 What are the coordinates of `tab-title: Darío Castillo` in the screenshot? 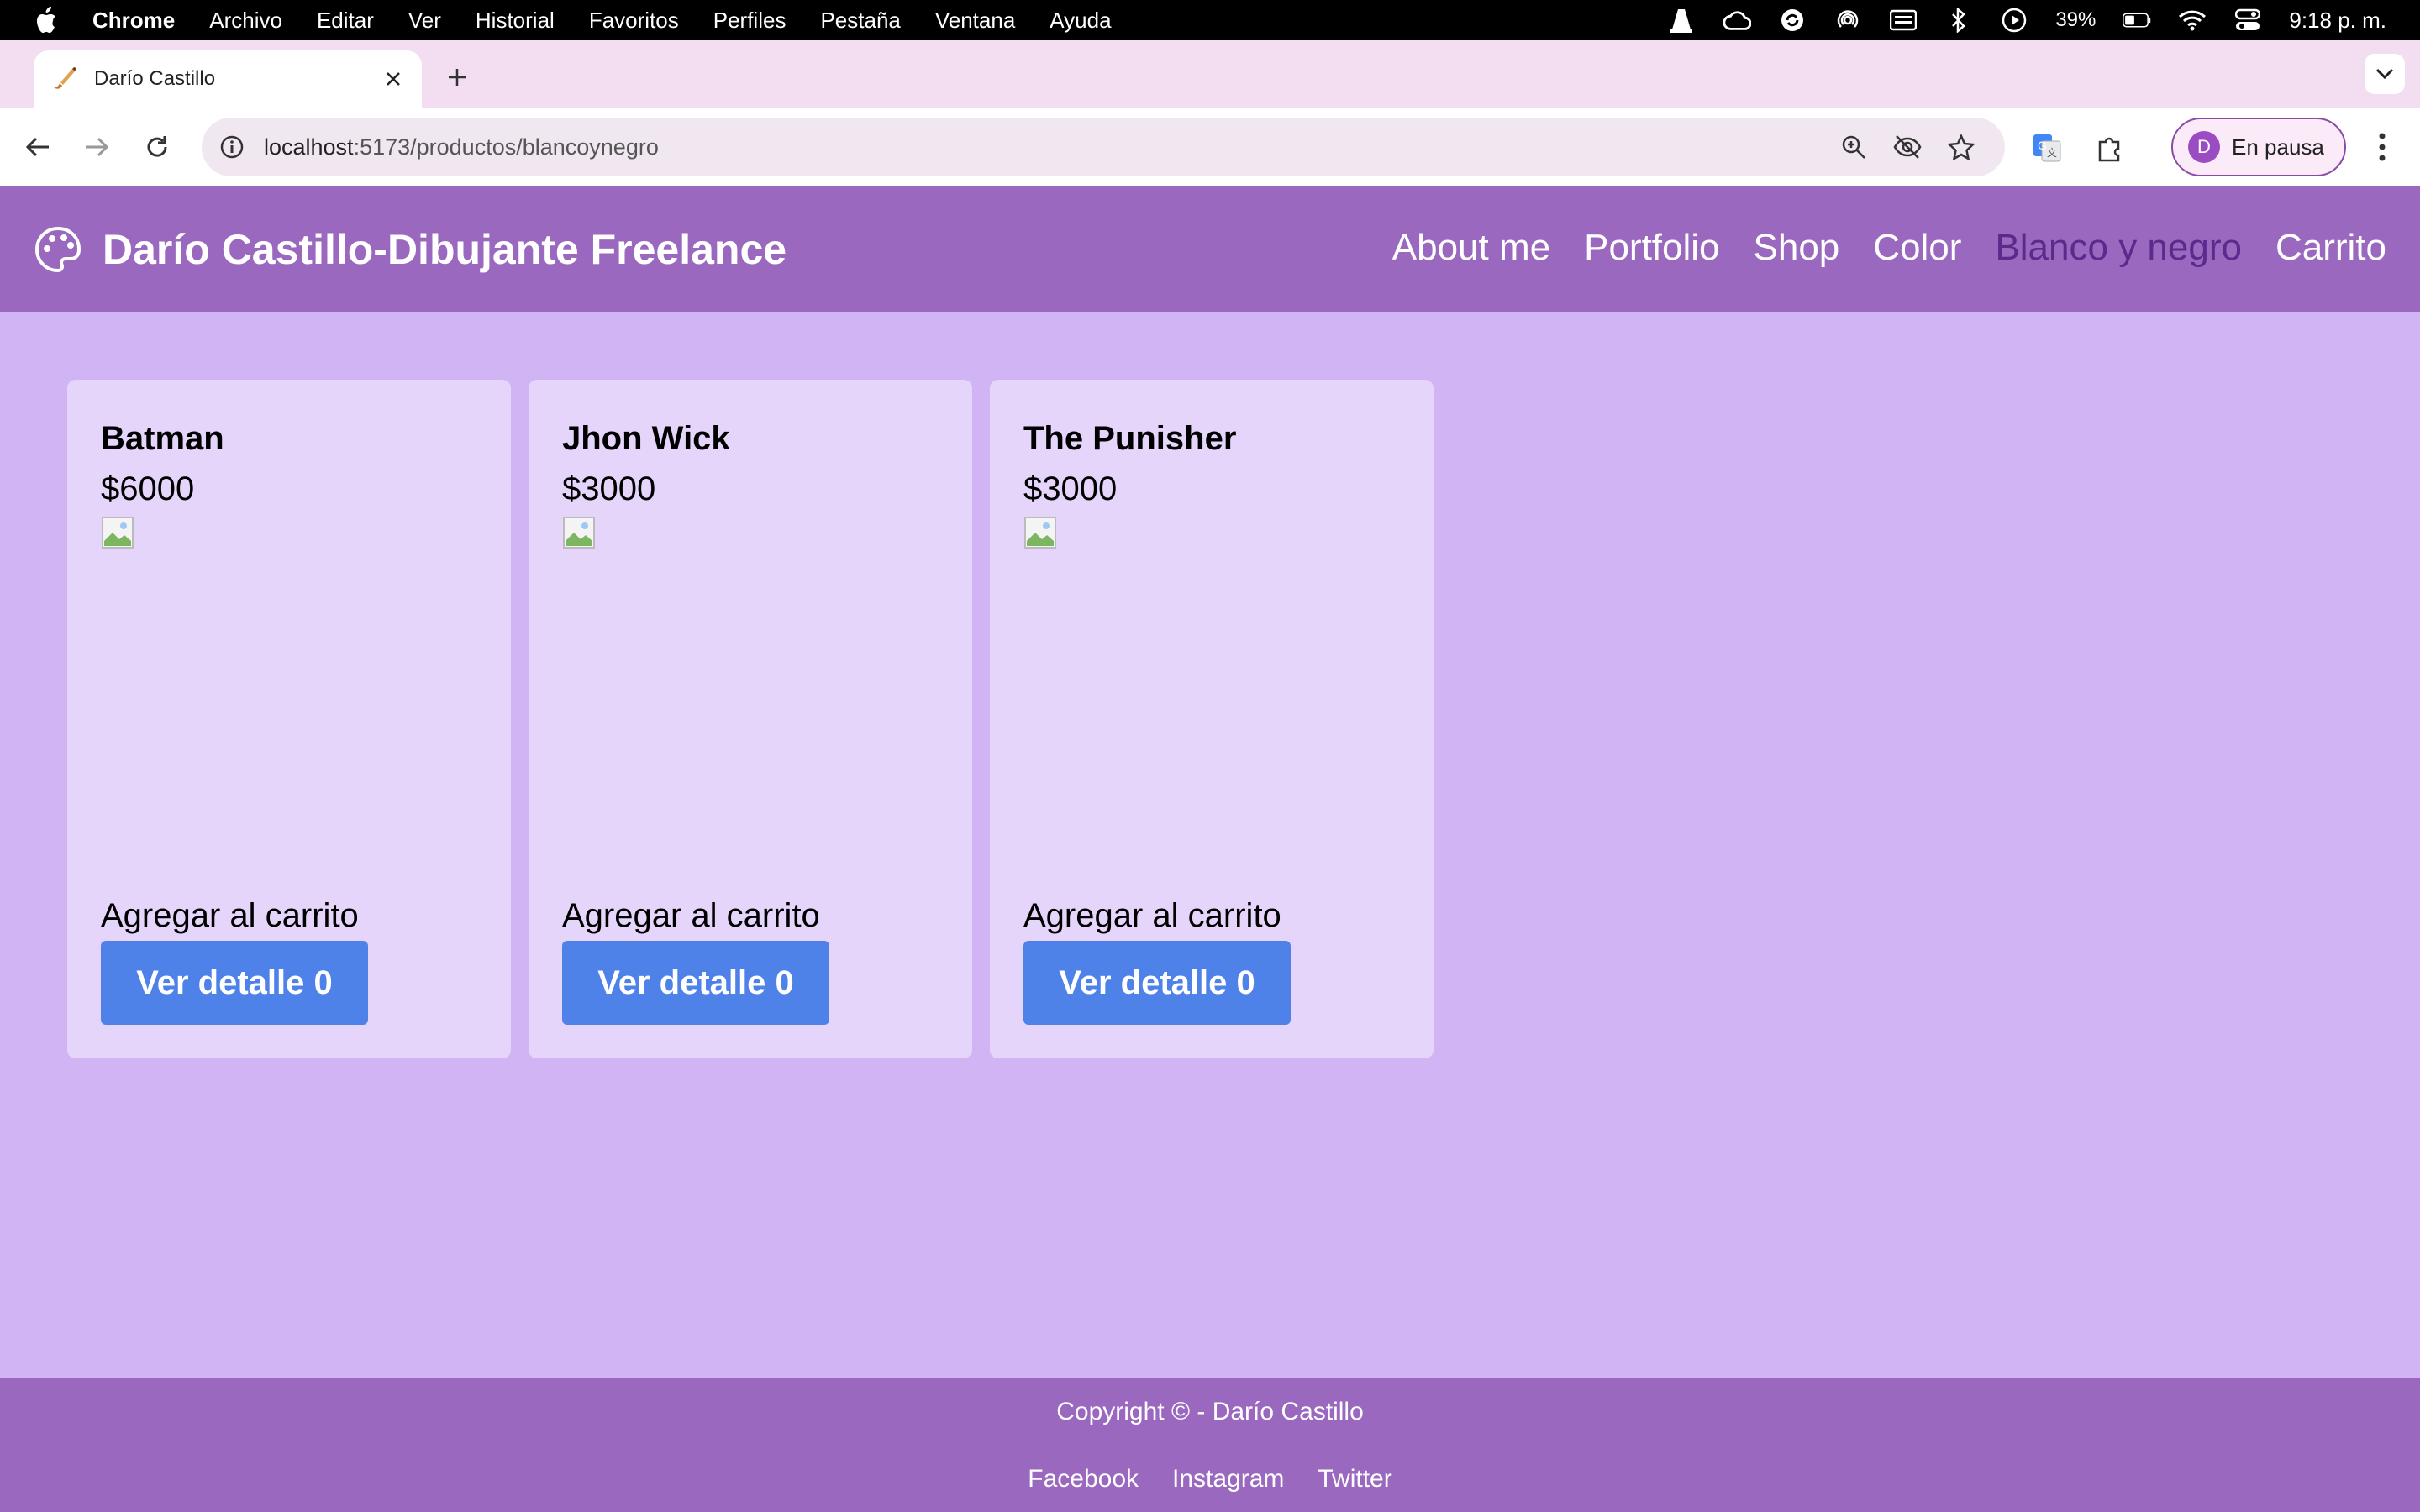 It's located at (155, 78).